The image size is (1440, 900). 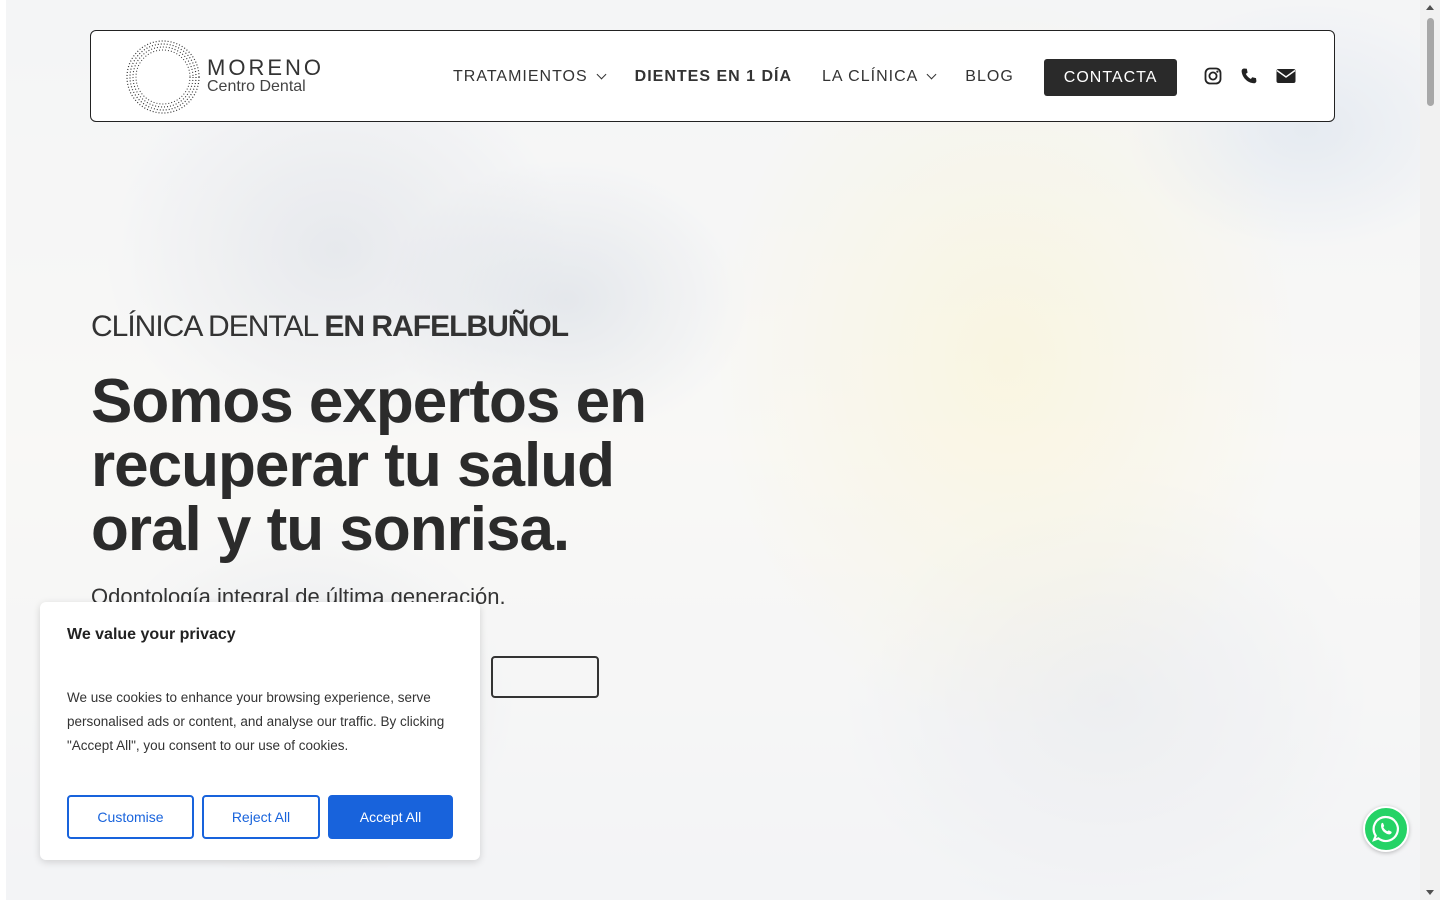 I want to click on nav-item-blog: BLOG, so click(x=989, y=77).